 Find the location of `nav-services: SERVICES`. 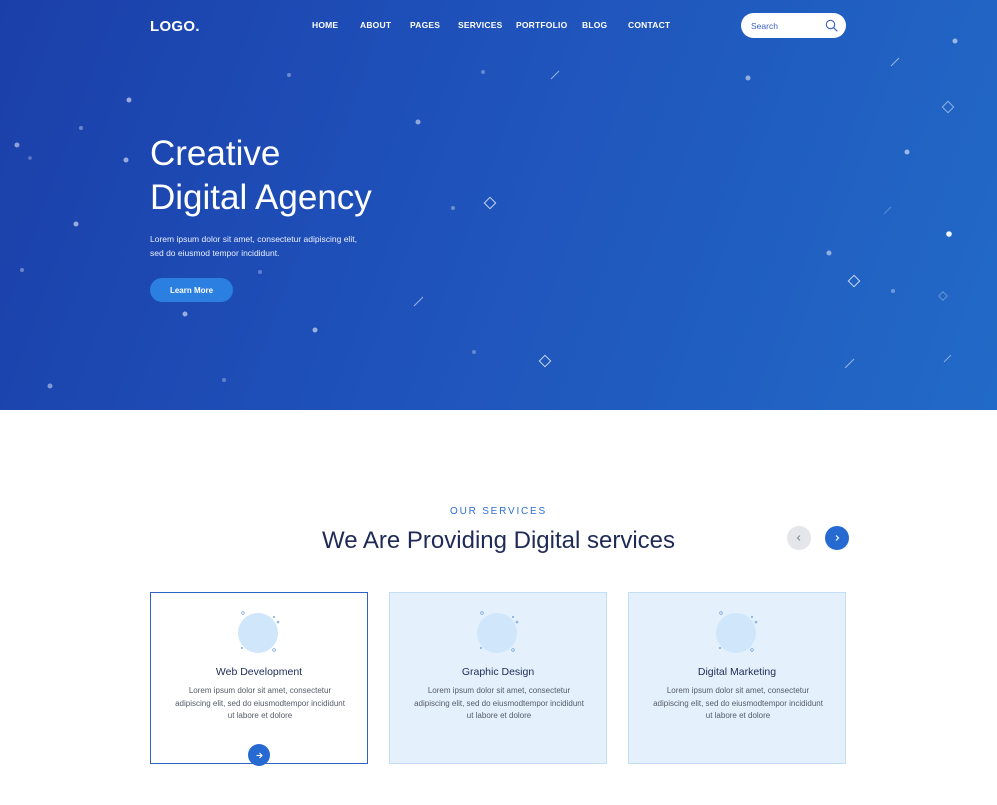

nav-services: SERVICES is located at coordinates (480, 25).